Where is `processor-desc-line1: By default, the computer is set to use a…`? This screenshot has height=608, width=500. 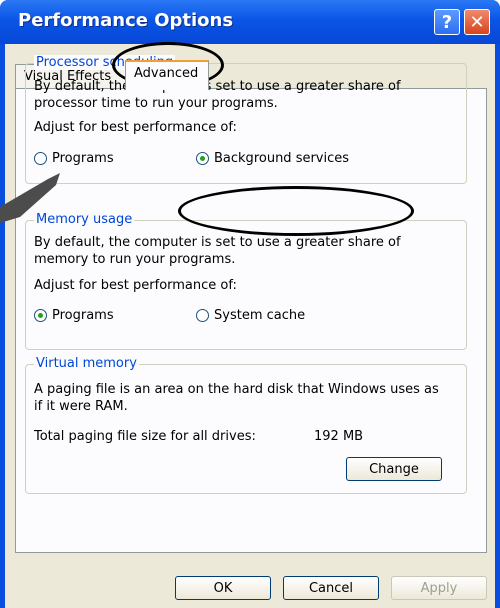
processor-desc-line1: By default, the computer is set to use a… is located at coordinates (217, 86).